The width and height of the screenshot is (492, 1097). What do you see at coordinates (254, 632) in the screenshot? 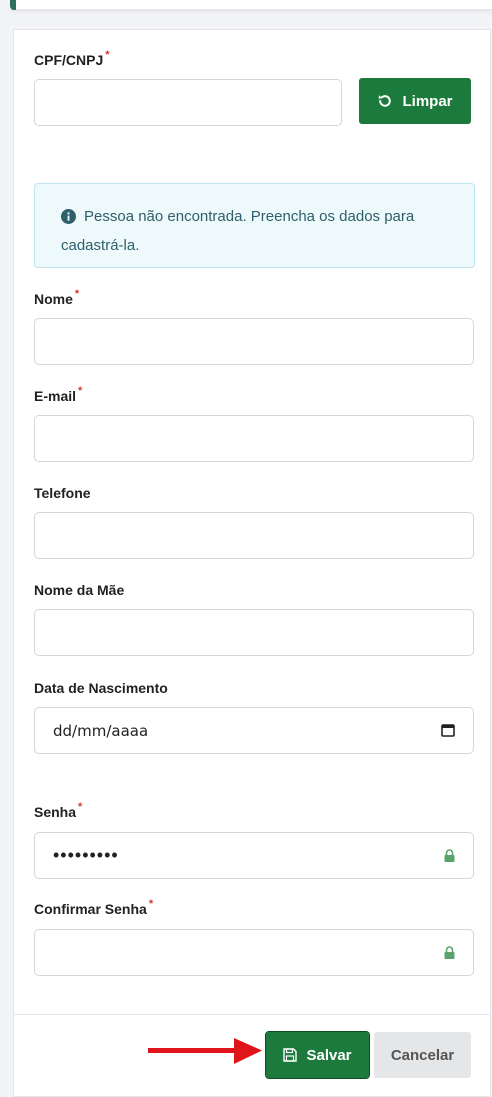
I see `nome-mae-input` at bounding box center [254, 632].